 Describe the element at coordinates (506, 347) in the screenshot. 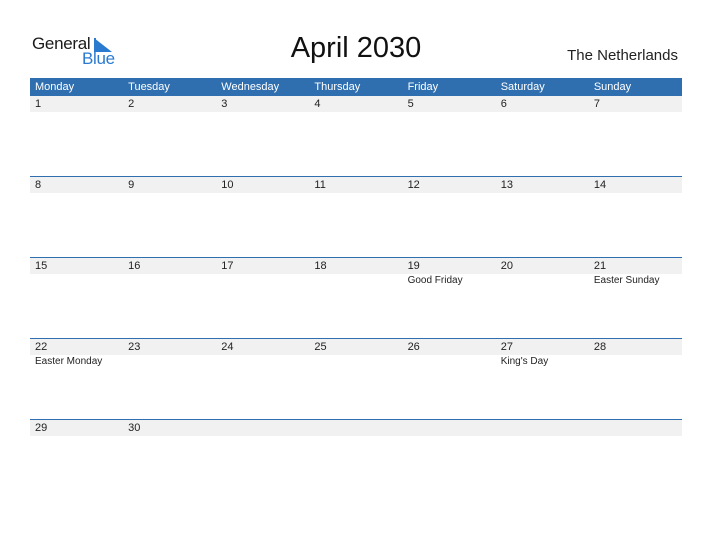

I see `day-number: 27` at that location.